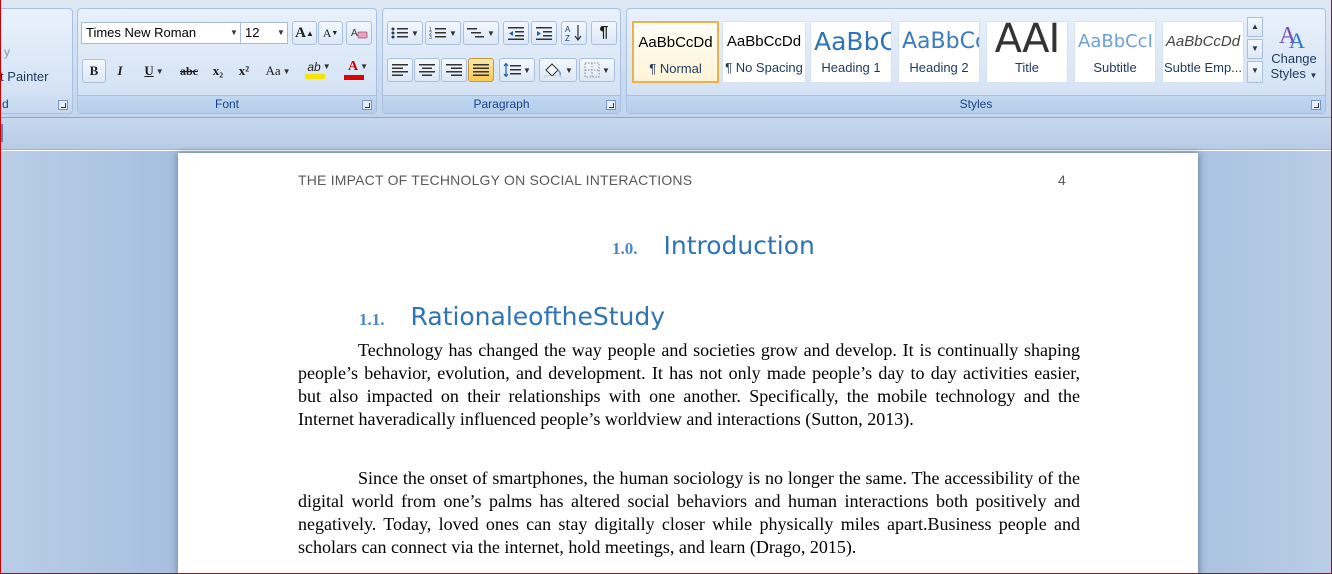 The height and width of the screenshot is (574, 1332). I want to click on align-left-button, so click(400, 70).